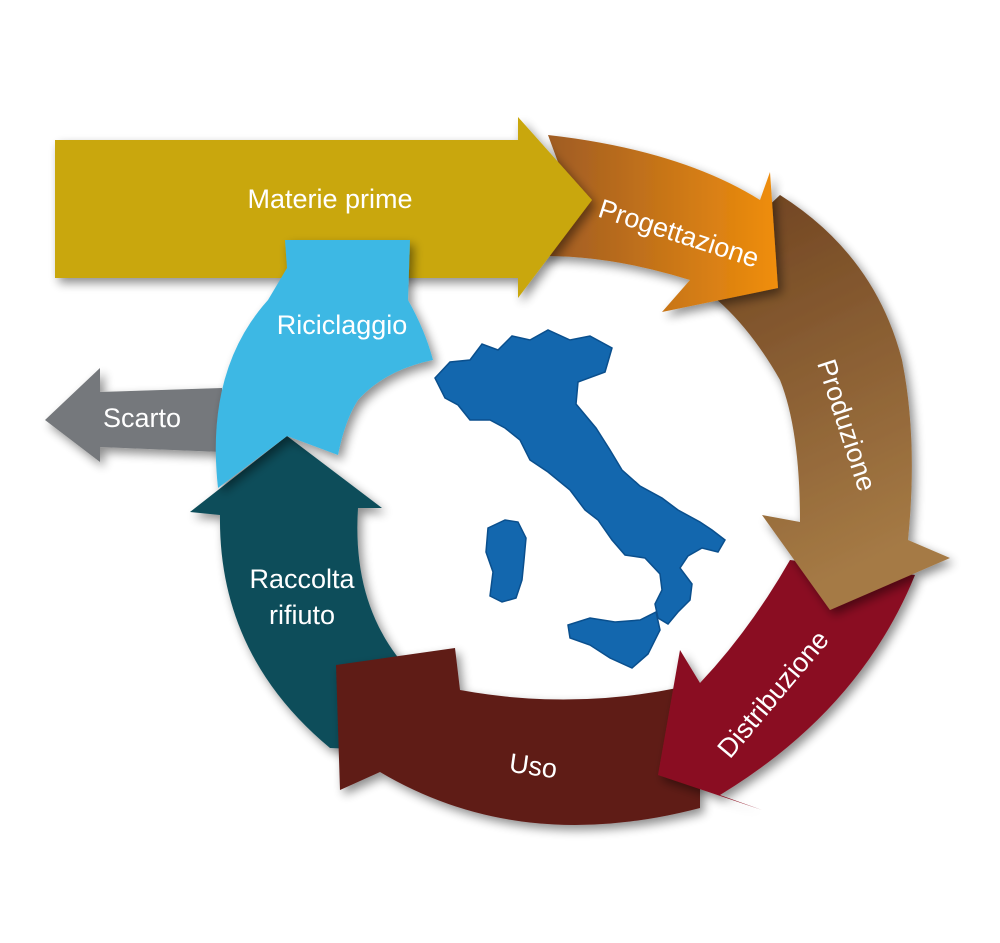 The image size is (1000, 943). Describe the element at coordinates (302, 579) in the screenshot. I see `label-waste-collection-1: Raccolta` at that location.